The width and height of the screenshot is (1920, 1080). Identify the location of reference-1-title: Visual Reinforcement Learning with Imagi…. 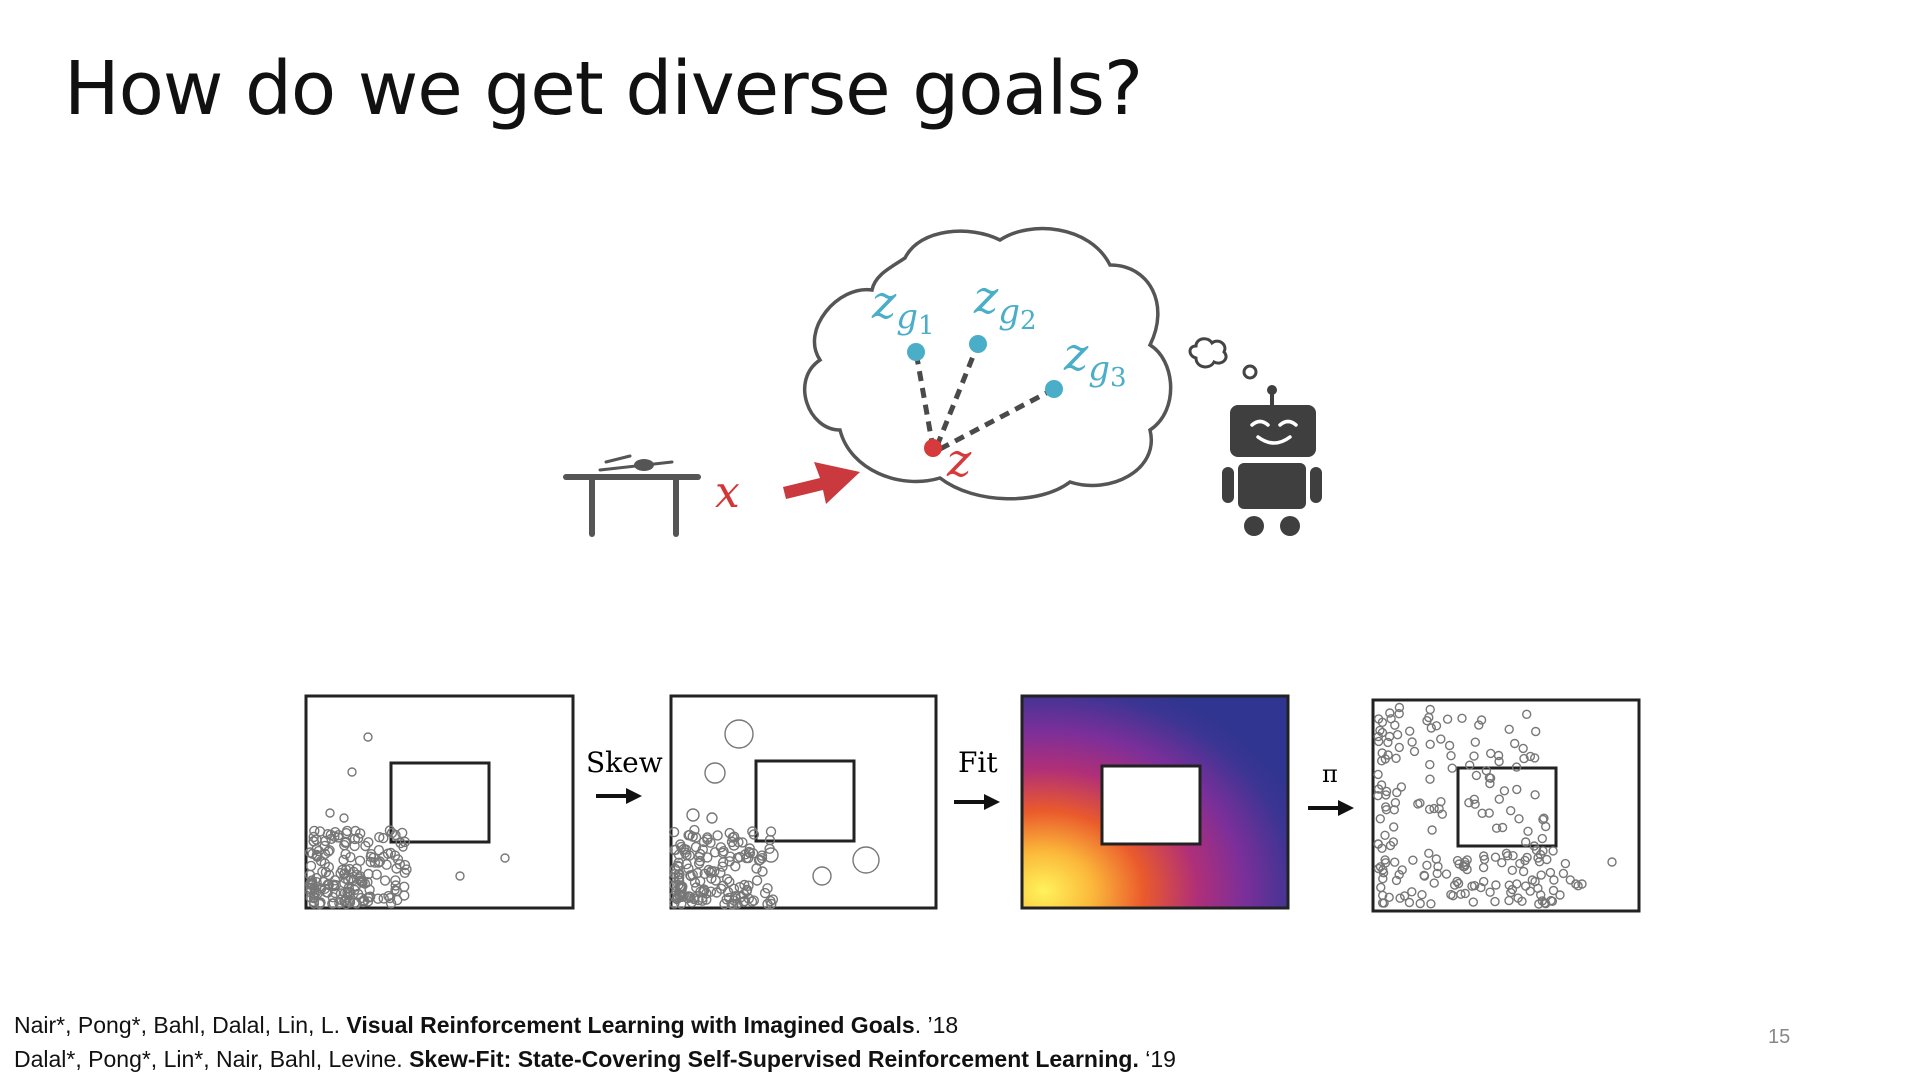
(630, 1025).